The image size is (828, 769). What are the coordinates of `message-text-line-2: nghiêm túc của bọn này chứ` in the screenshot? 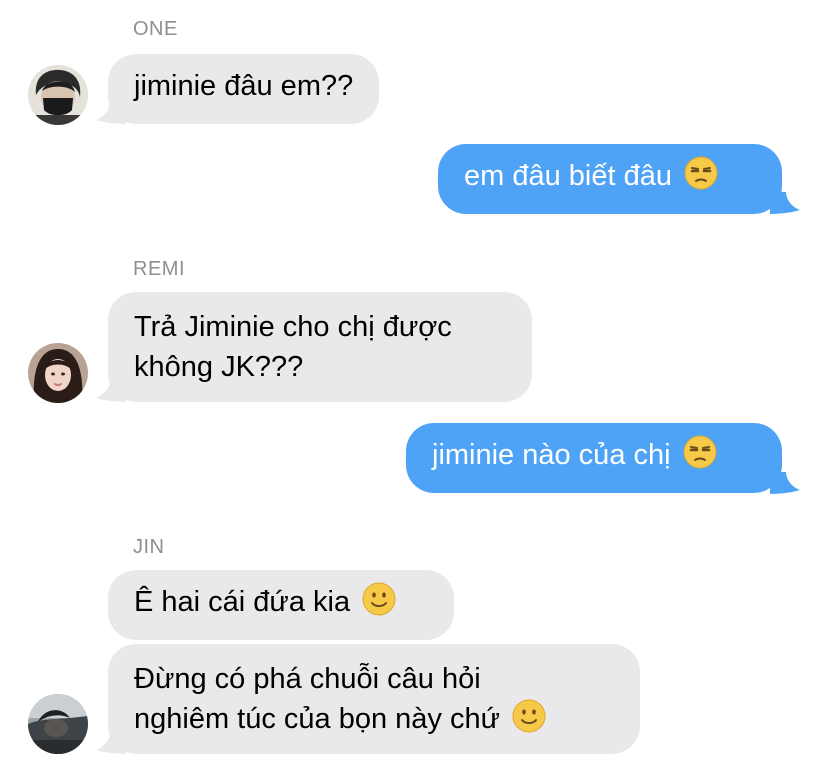 It's located at (374, 719).